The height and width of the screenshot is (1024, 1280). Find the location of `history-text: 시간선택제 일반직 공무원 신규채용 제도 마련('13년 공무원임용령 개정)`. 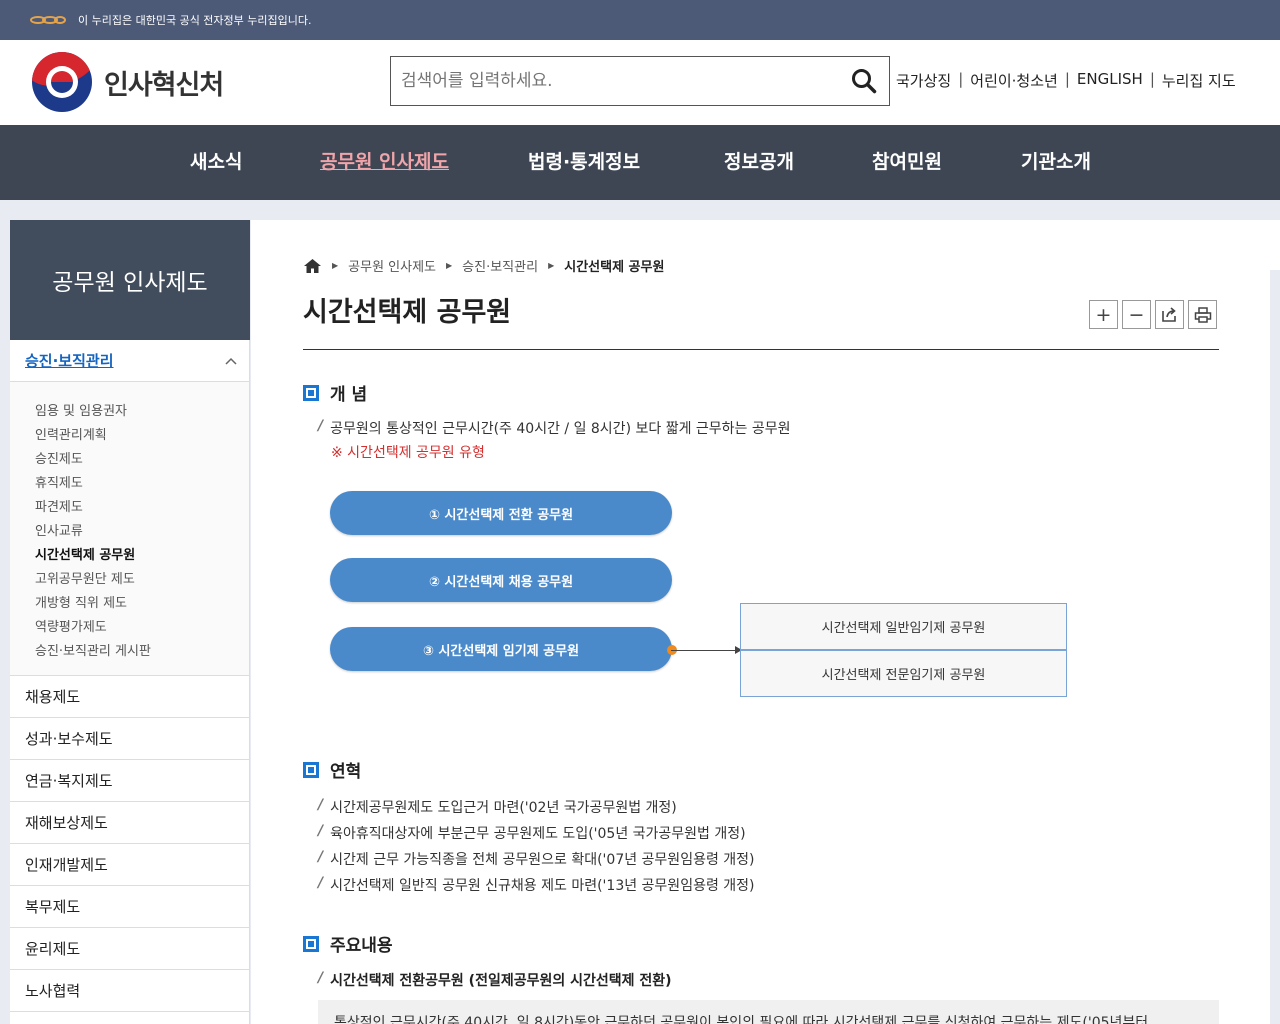

history-text: 시간선택제 일반직 공무원 신규채용 제도 마련('13년 공무원임용령 개정) is located at coordinates (542, 886).